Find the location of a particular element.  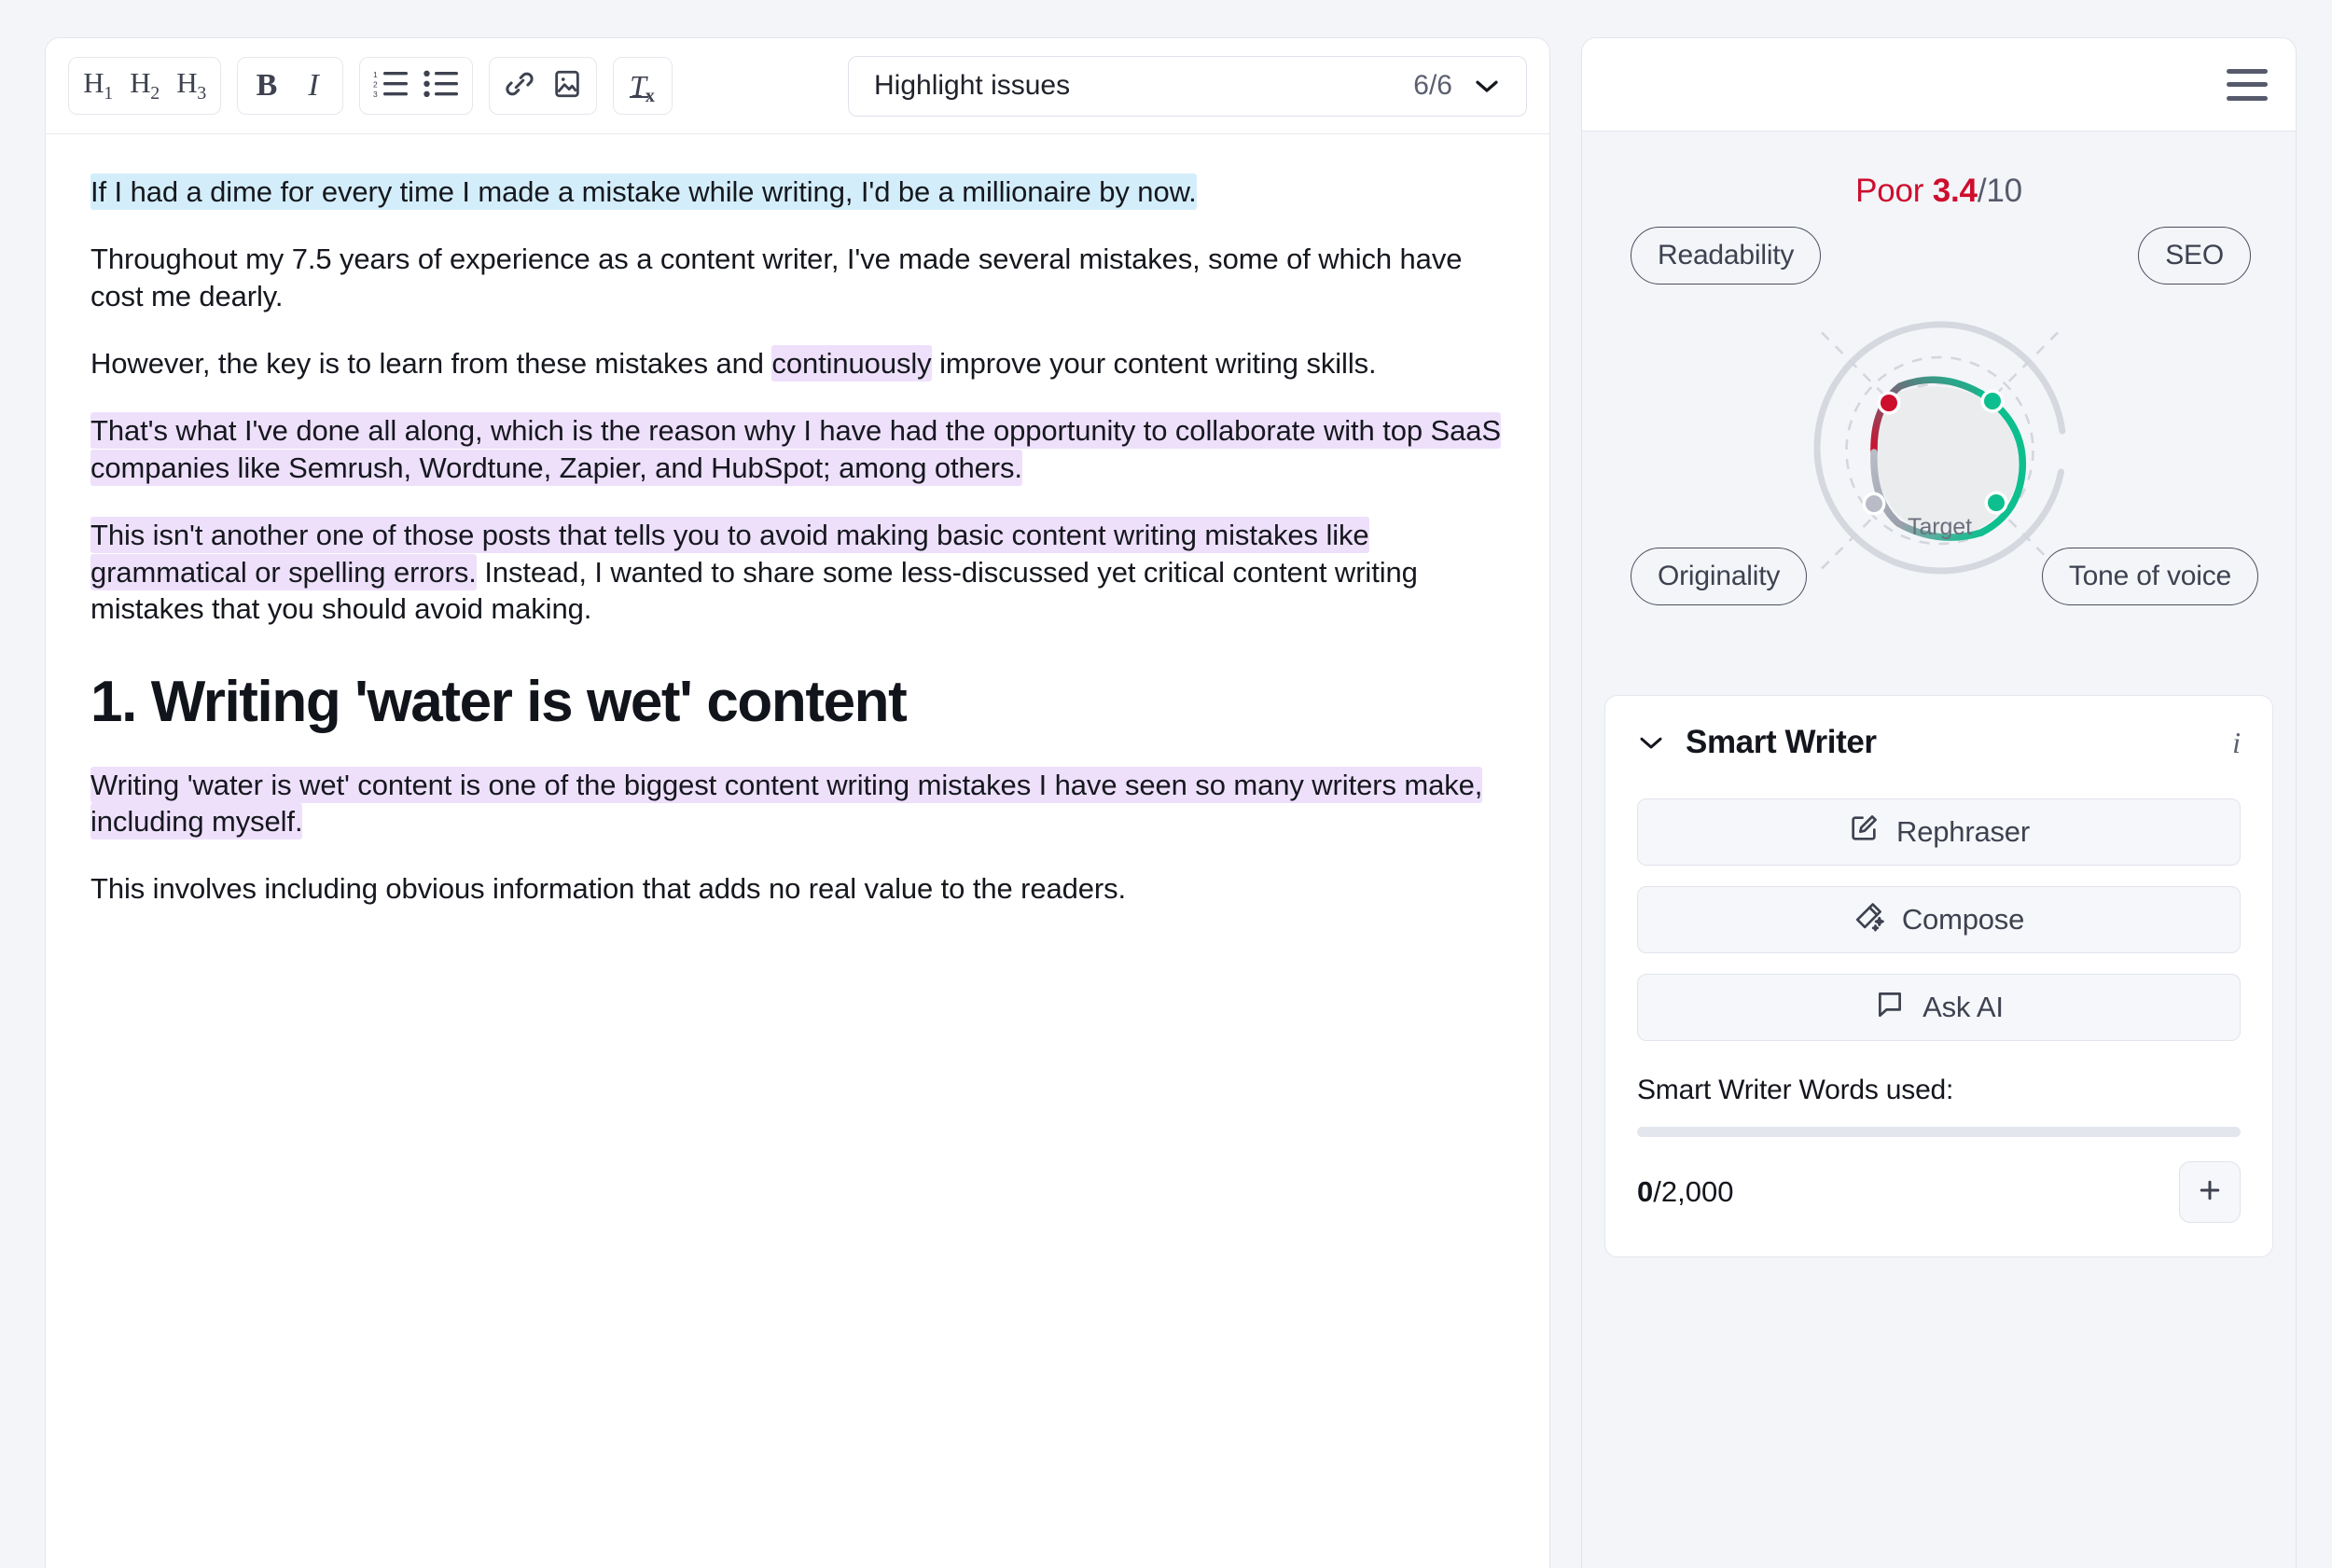

pill-seo-label: SEO is located at coordinates (2194, 255).